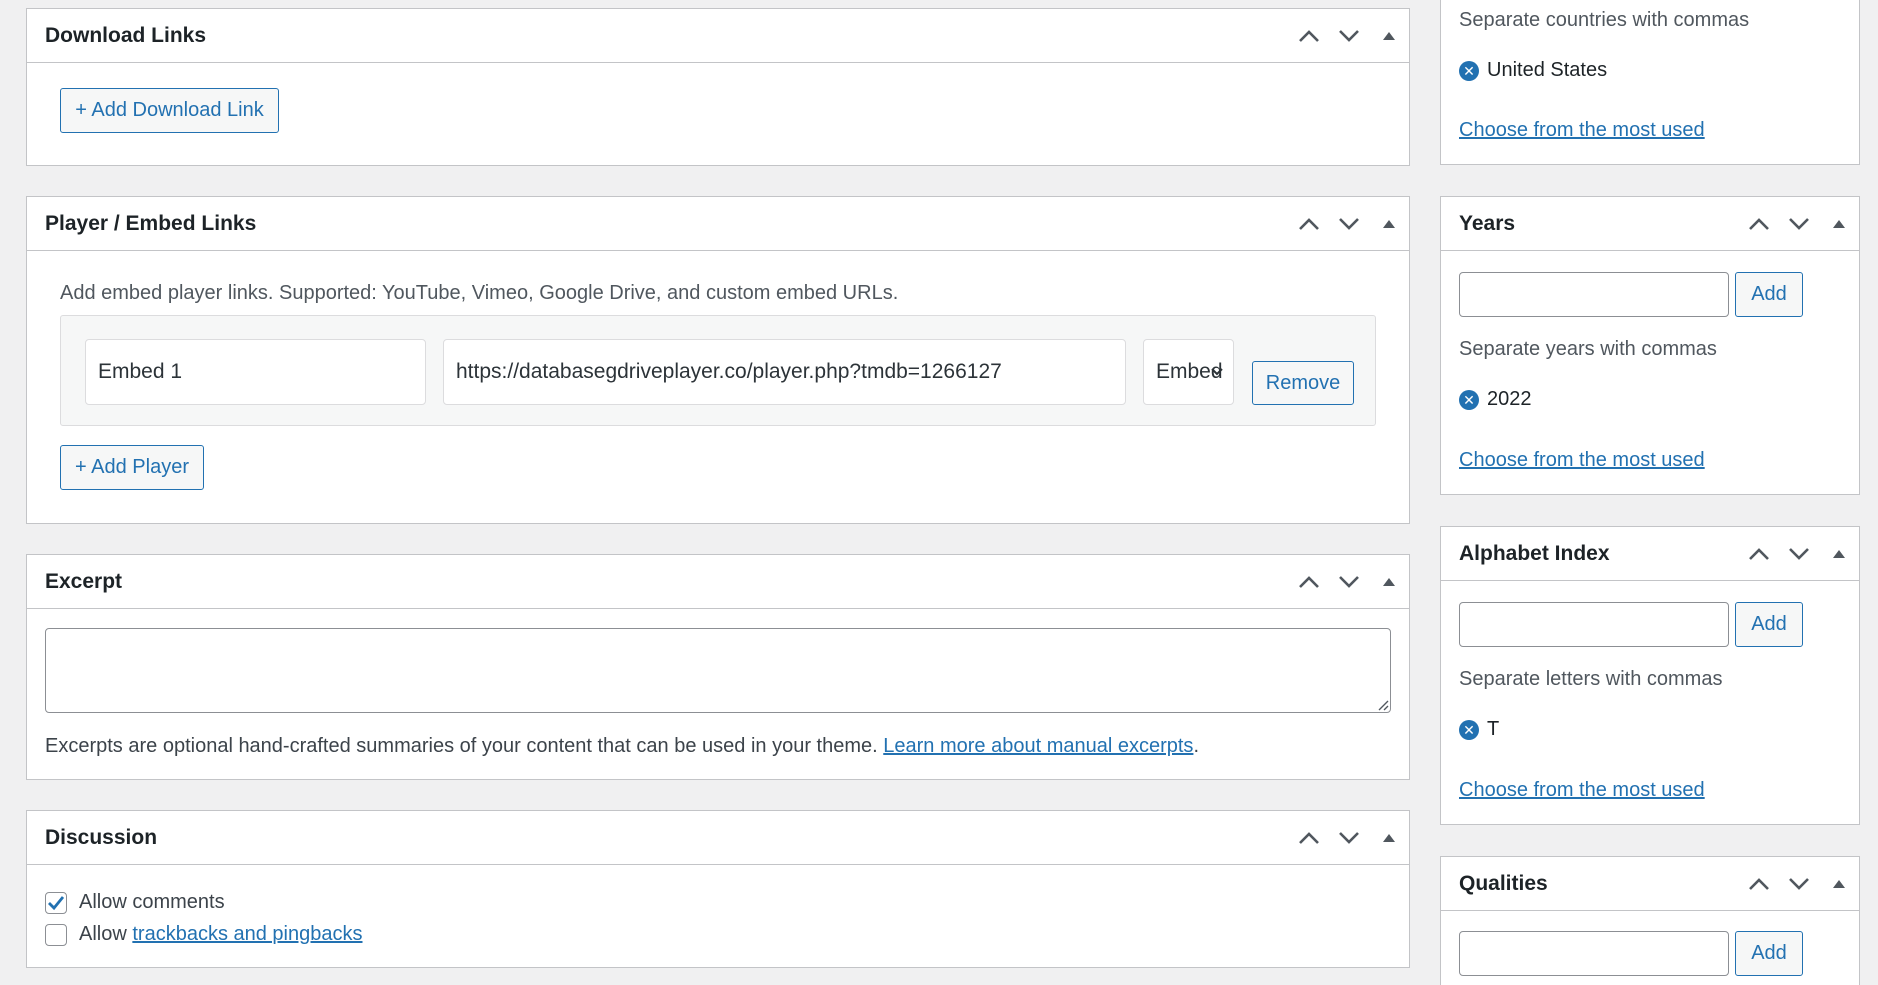  I want to click on excerpt-help-end: ., so click(1196, 746).